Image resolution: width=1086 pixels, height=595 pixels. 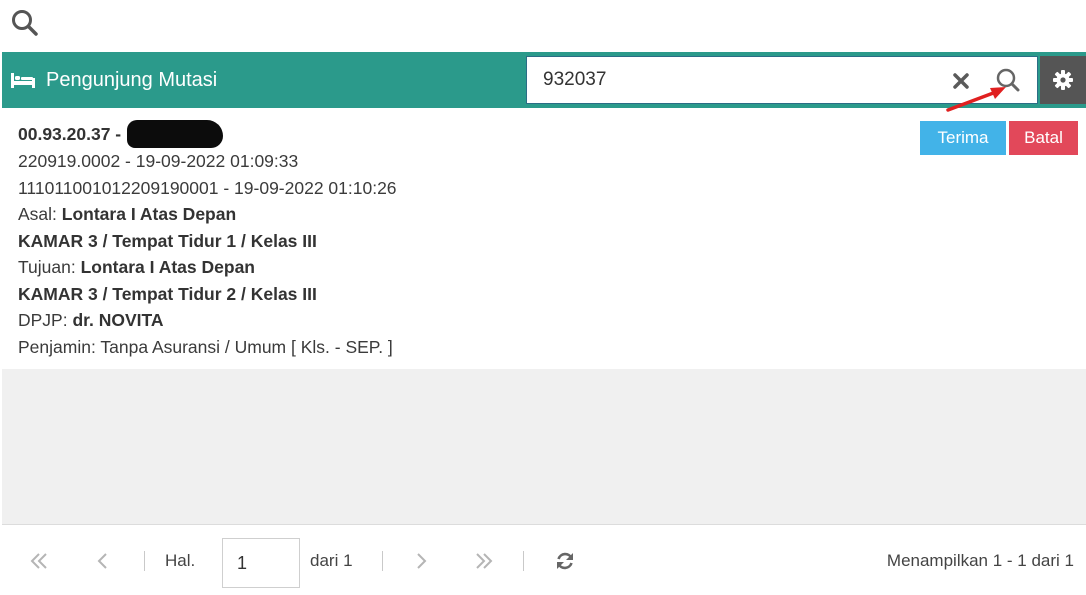 I want to click on record-dpjp: DPJP: dr. NOVITA, so click(x=458, y=320).